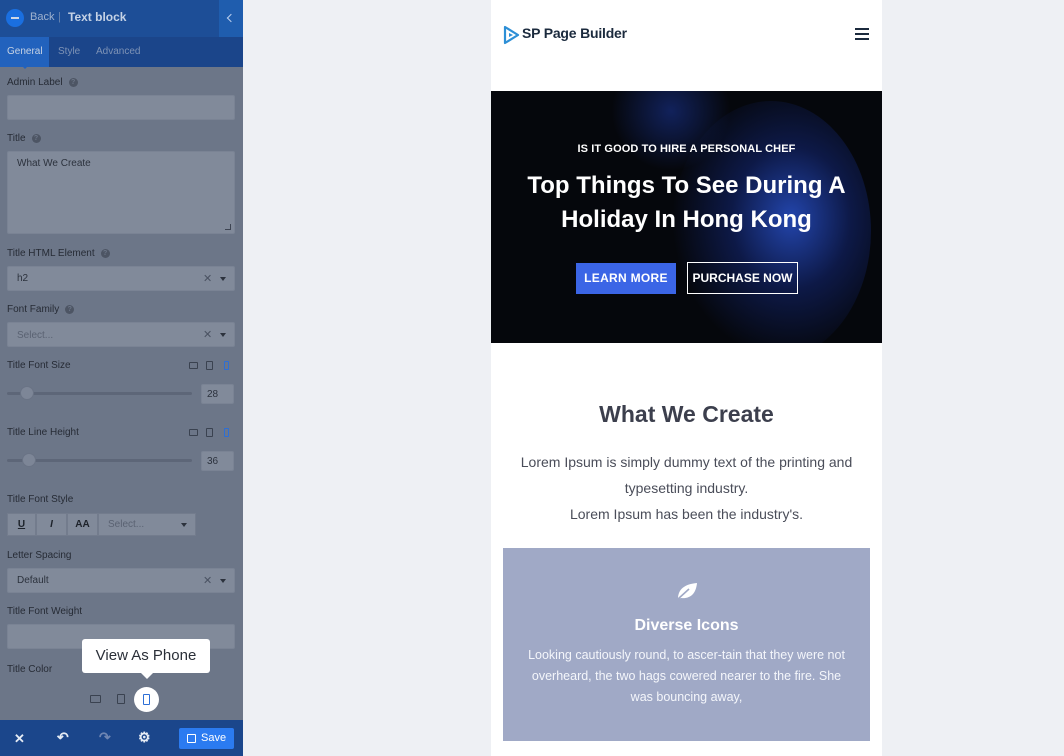 The width and height of the screenshot is (1064, 756). I want to click on letter-spacing-label: Letter Spacing, so click(39, 555).